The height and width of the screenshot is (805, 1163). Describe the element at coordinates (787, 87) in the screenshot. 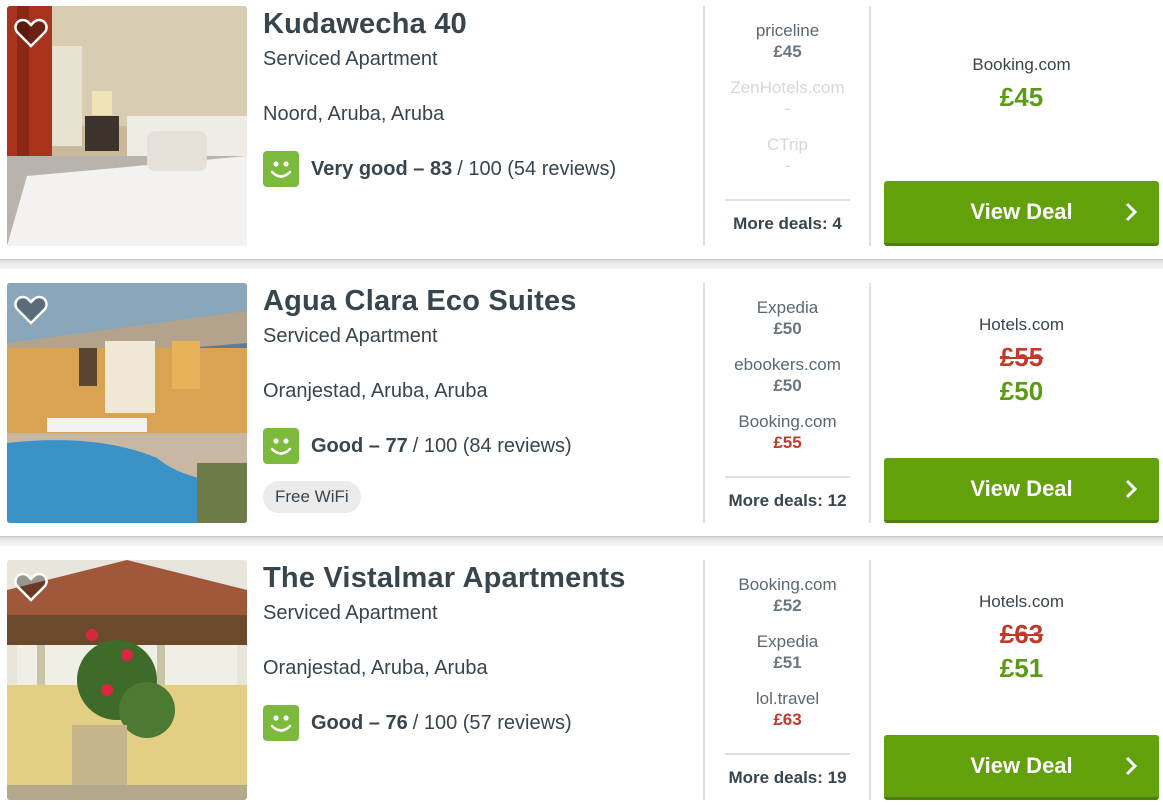

I see `provider-name: ZenHotels.com` at that location.